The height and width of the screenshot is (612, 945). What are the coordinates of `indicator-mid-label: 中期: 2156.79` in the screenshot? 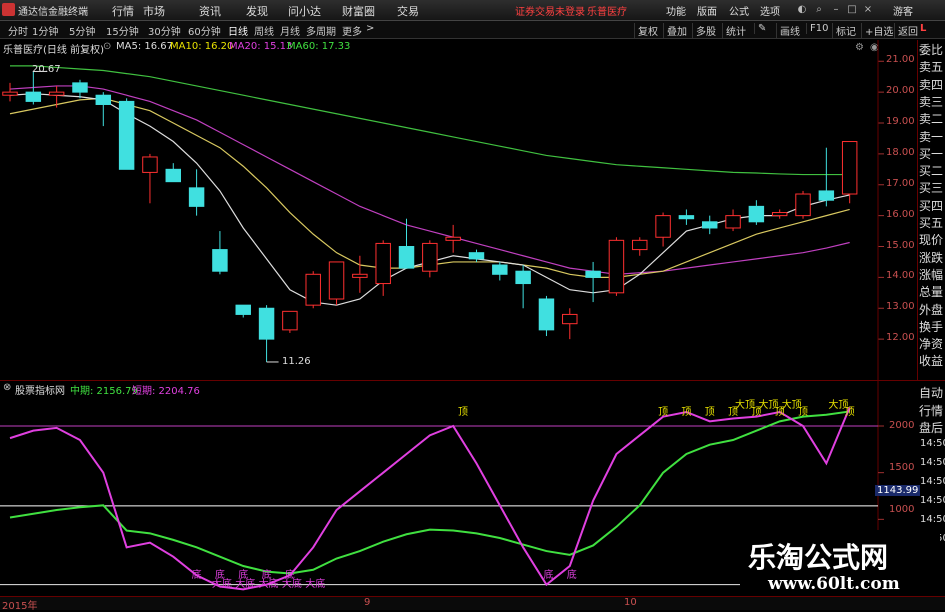 It's located at (104, 391).